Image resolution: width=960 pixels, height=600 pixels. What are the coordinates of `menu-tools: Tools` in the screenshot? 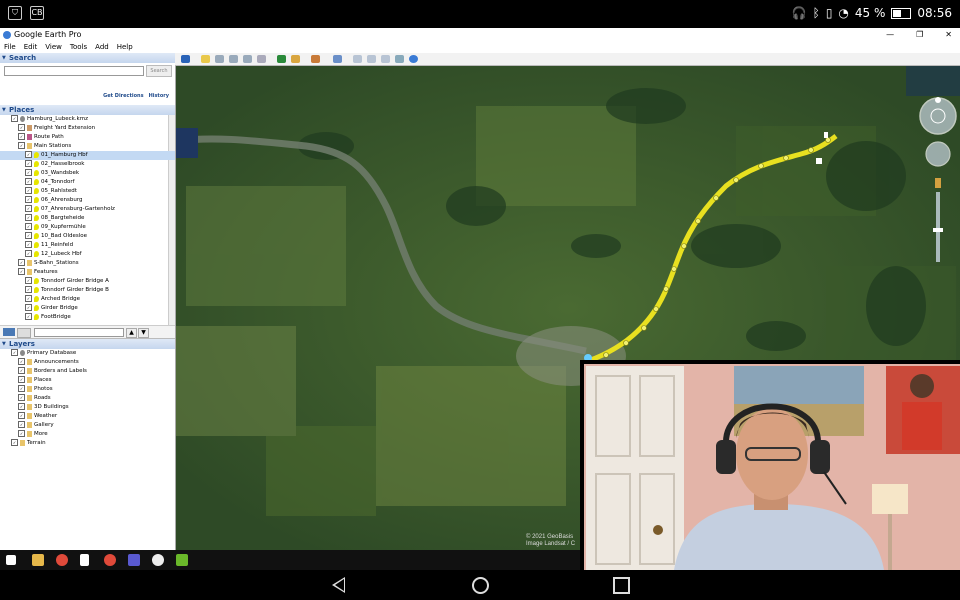 It's located at (78, 47).